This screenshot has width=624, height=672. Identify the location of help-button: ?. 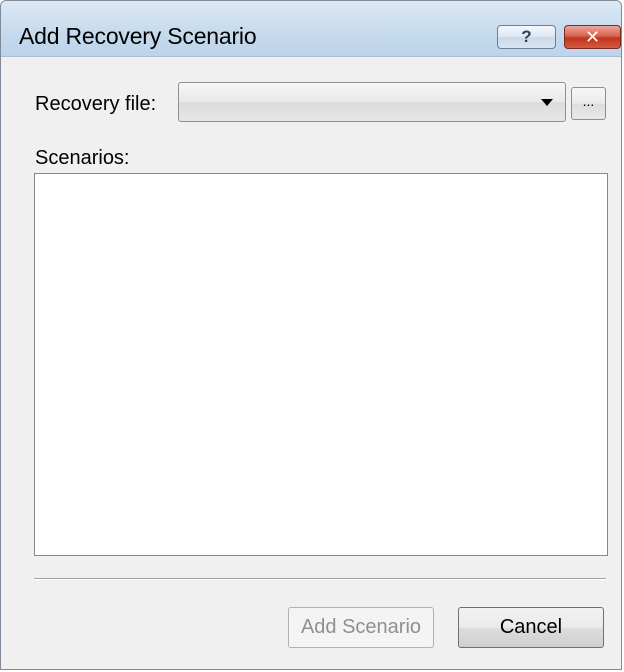
(526, 37).